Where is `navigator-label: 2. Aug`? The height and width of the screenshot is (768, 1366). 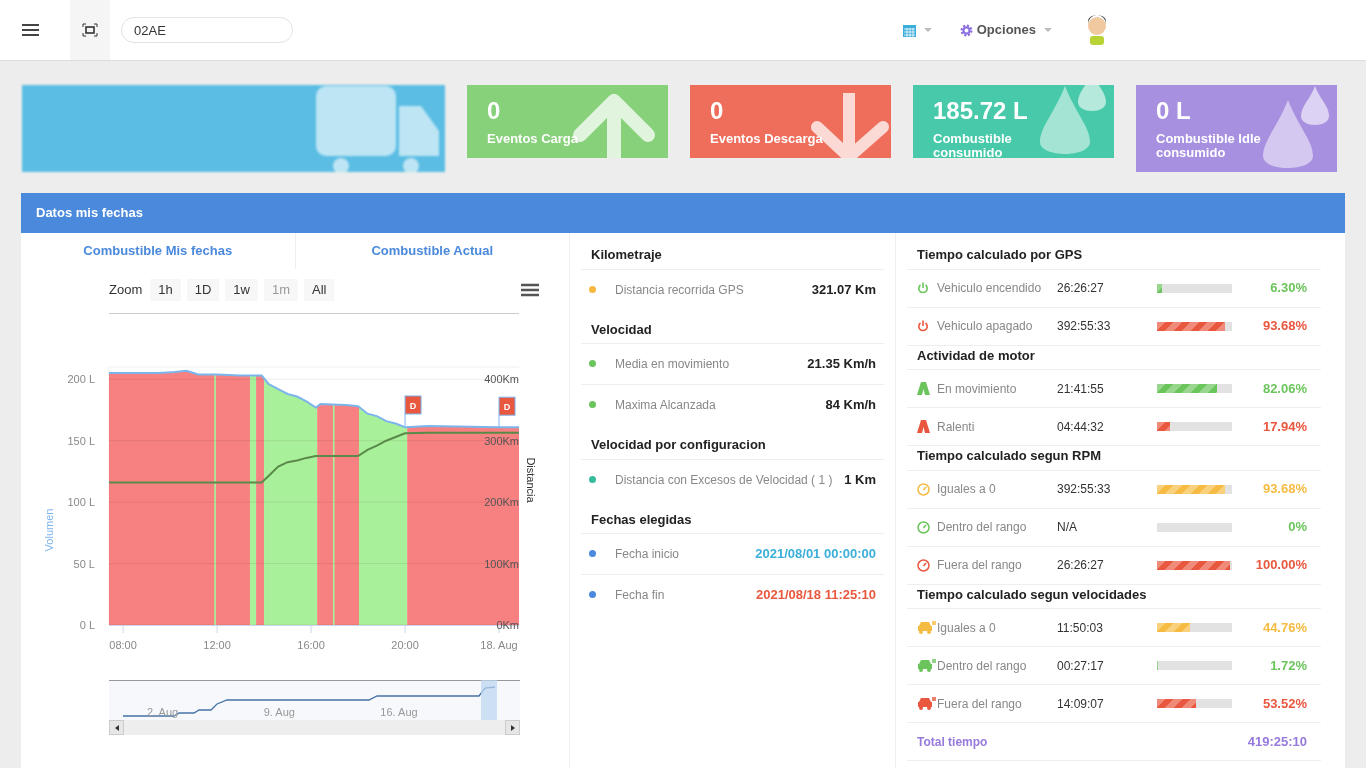 navigator-label: 2. Aug is located at coordinates (163, 712).